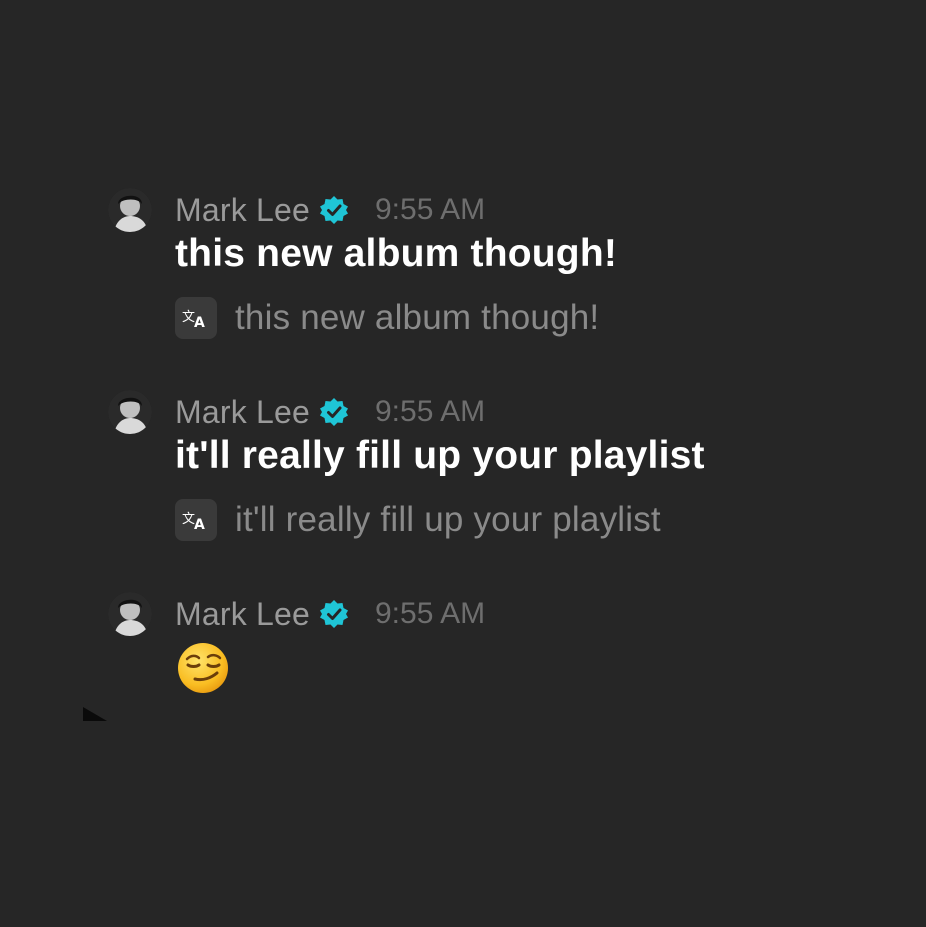 The image size is (926, 927). I want to click on translation-text: this new album though!, so click(417, 317).